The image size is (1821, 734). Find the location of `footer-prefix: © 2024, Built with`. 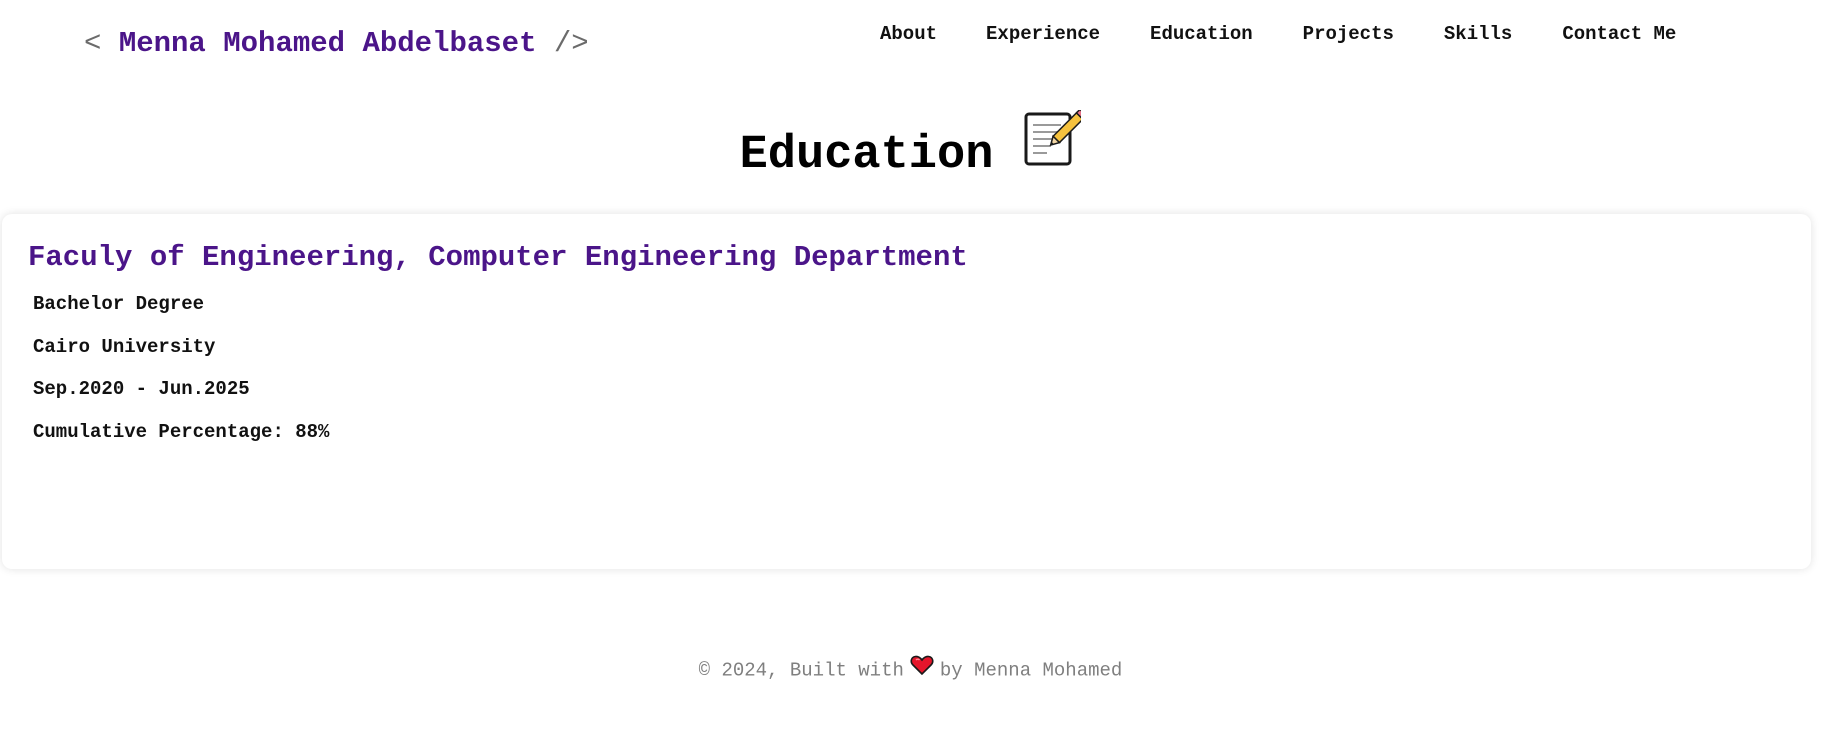

footer-prefix: © 2024, Built with is located at coordinates (801, 670).